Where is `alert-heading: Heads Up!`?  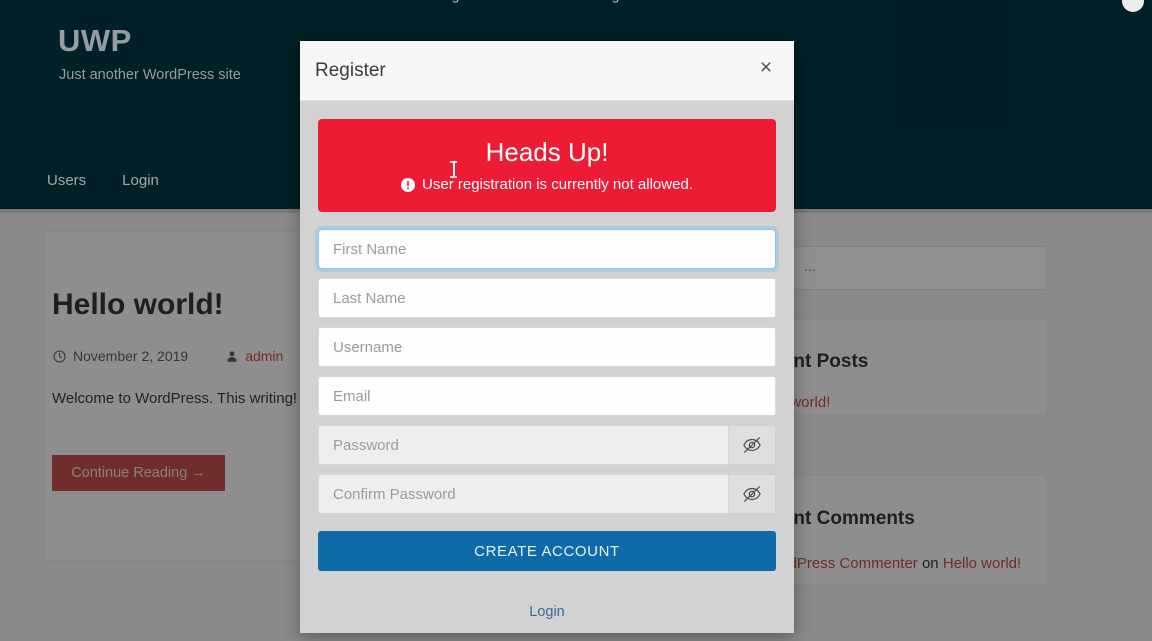
alert-heading: Heads Up! is located at coordinates (547, 152).